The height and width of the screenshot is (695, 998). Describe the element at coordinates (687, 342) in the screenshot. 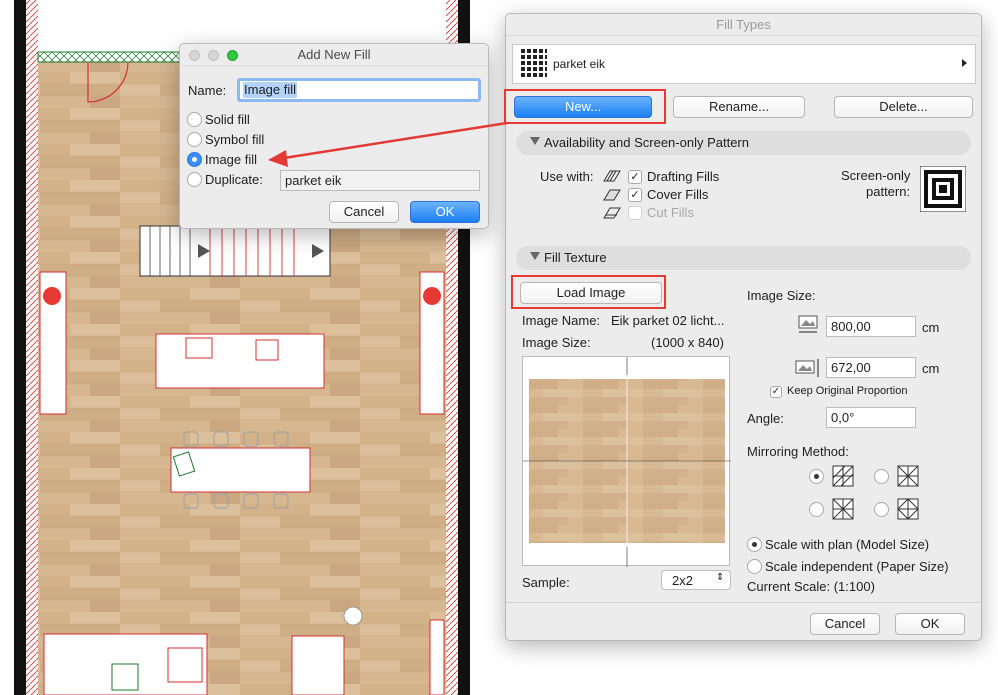

I see `image-size-value: (1000 x 840)` at that location.